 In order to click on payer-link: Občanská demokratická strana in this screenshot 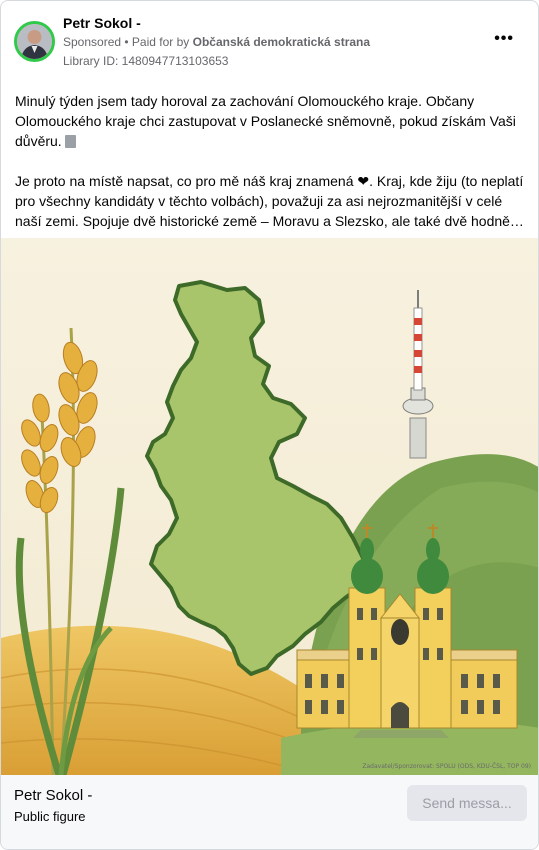, I will do `click(281, 42)`.